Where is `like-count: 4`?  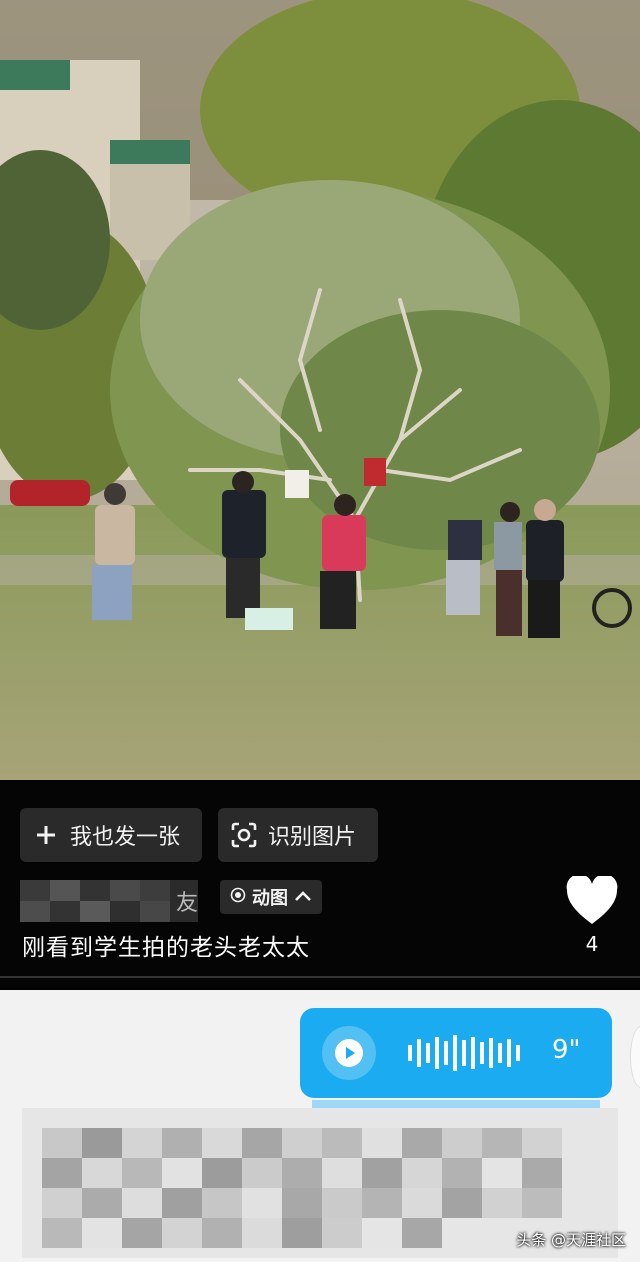 like-count: 4 is located at coordinates (592, 944).